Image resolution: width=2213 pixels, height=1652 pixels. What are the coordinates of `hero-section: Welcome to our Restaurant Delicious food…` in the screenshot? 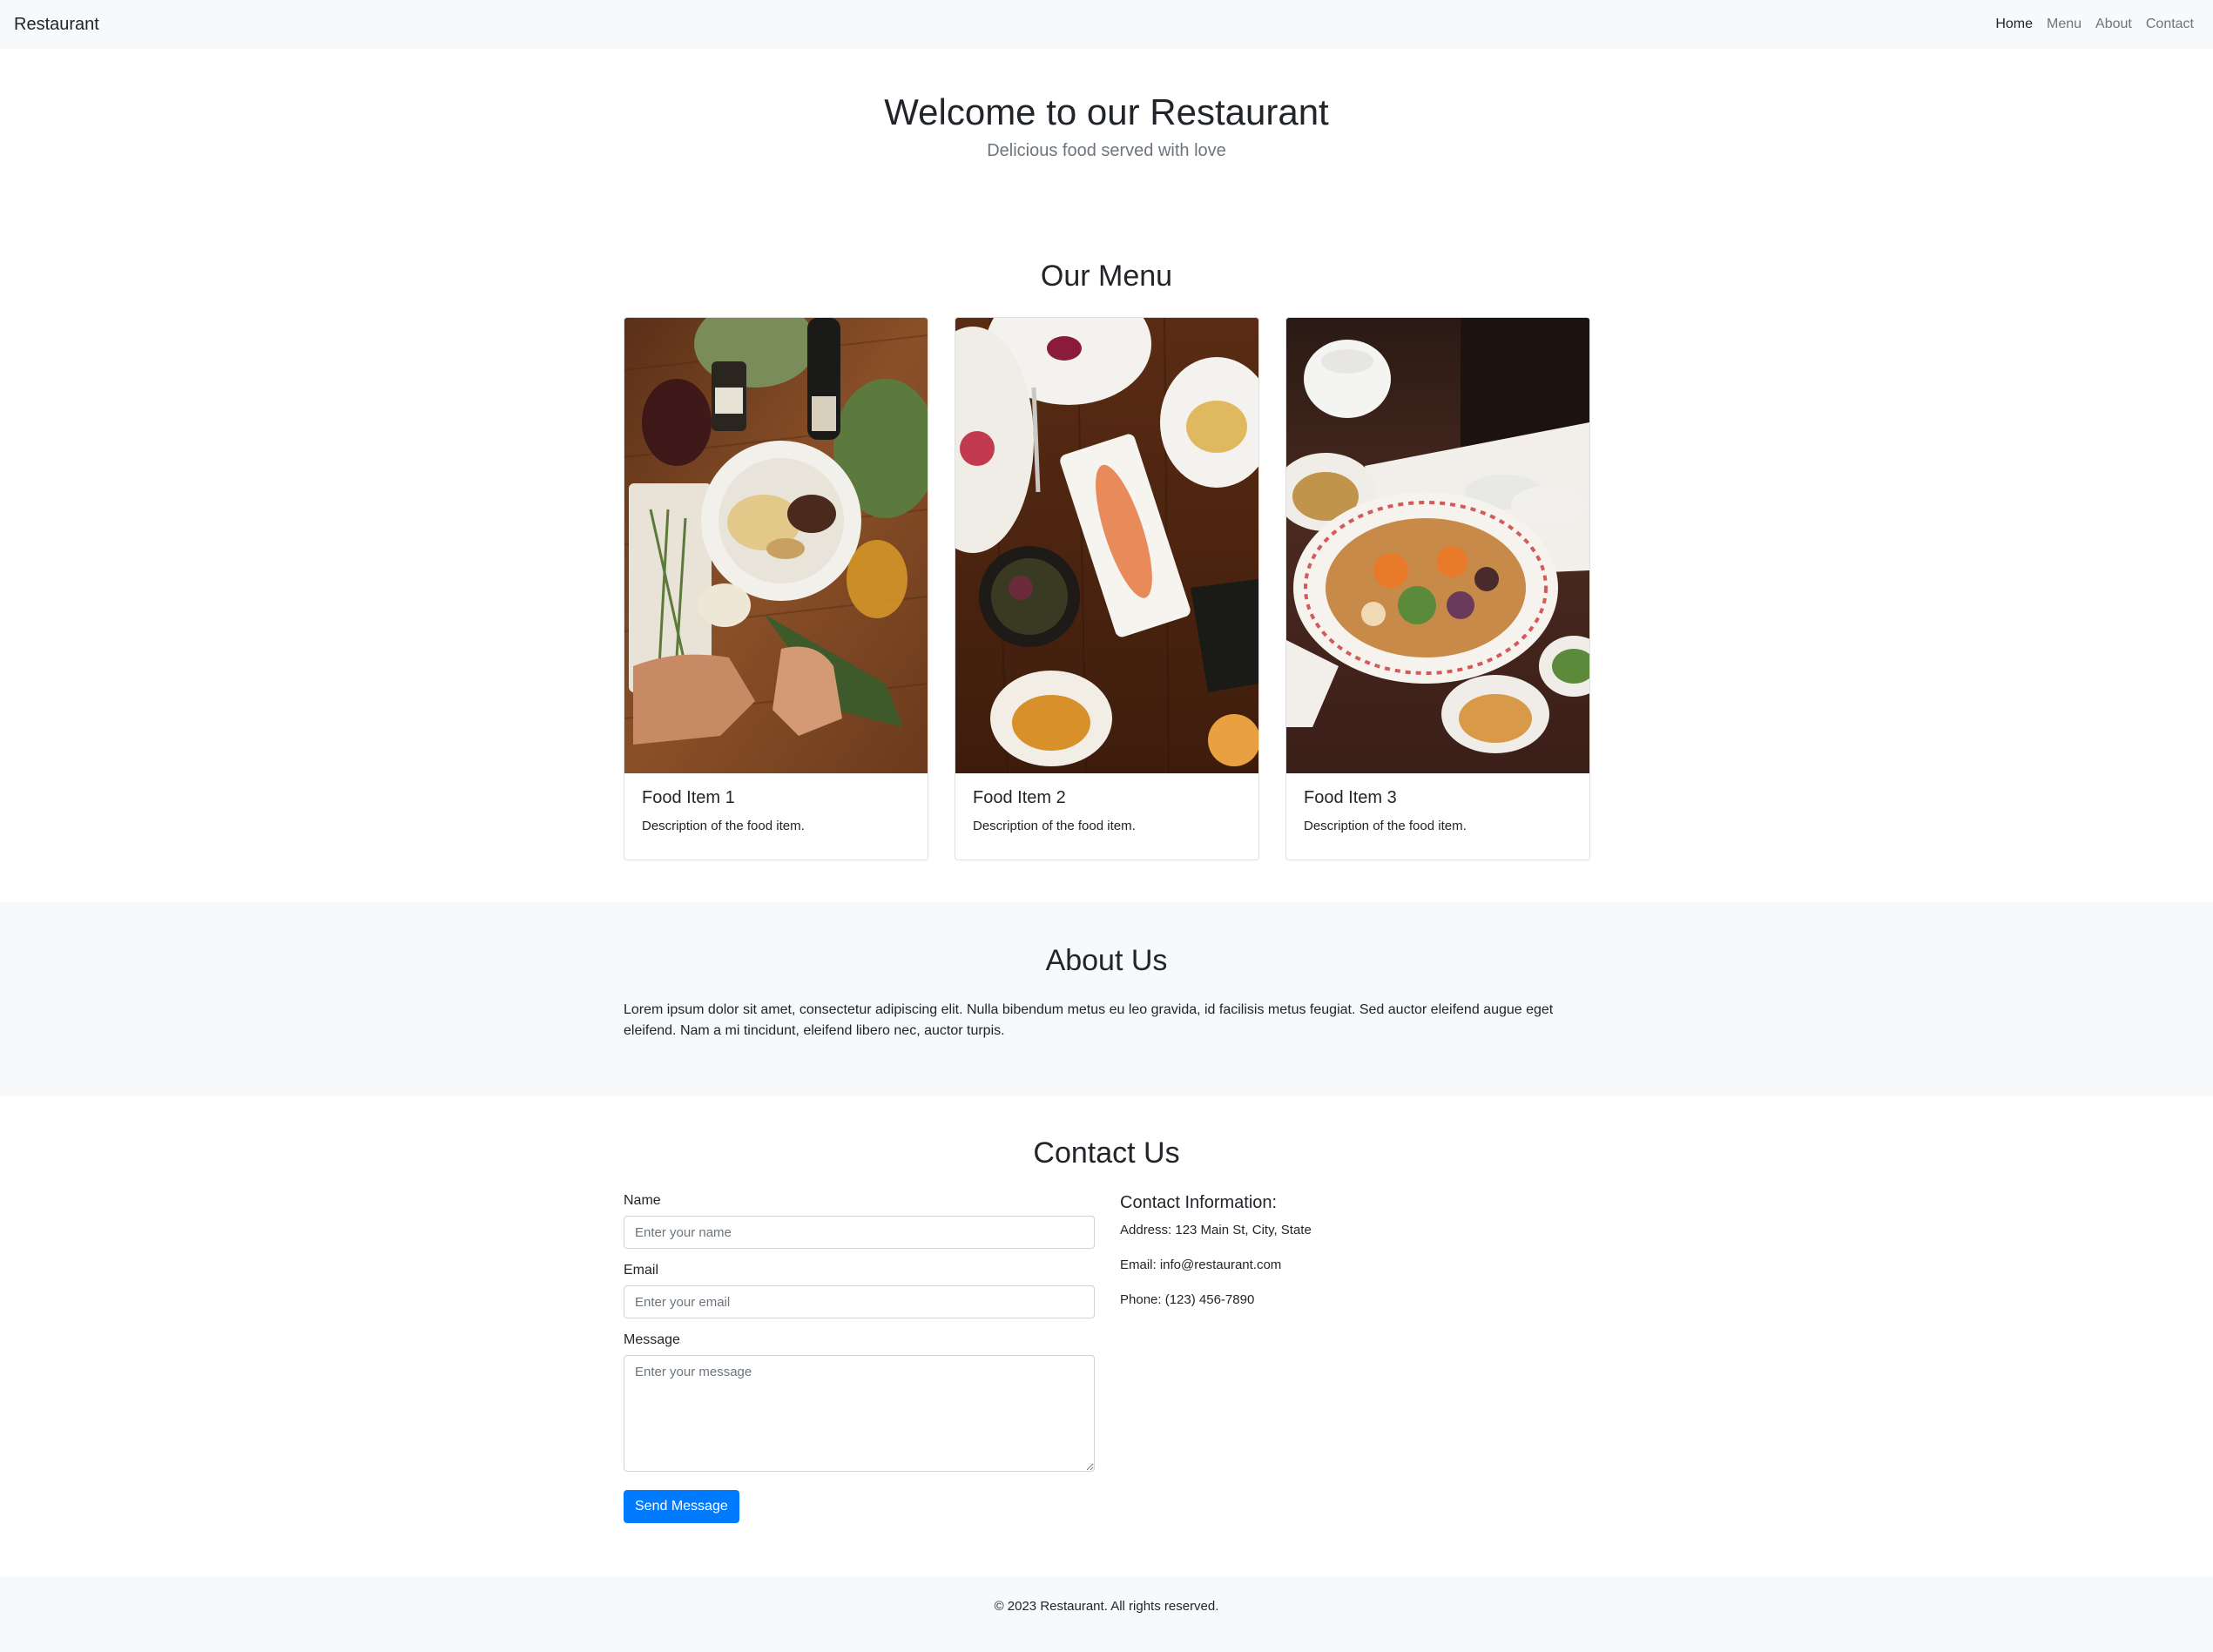 It's located at (1106, 128).